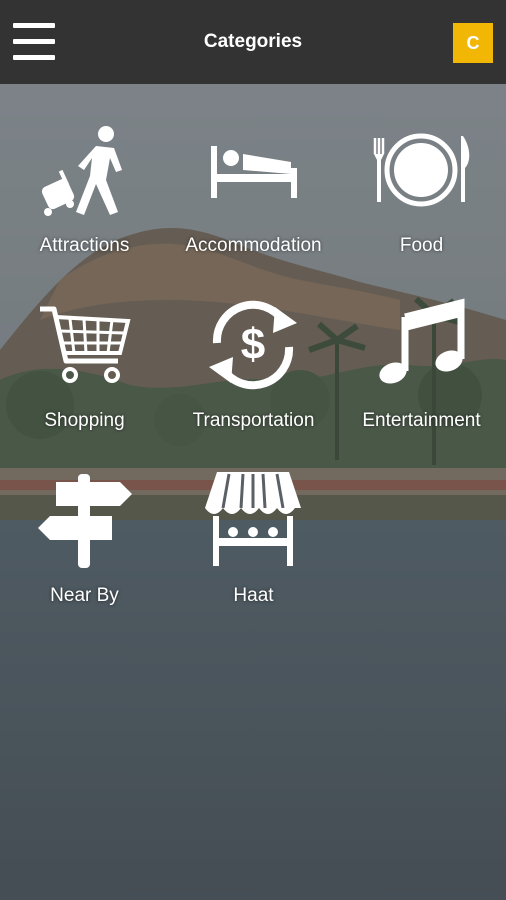 This screenshot has width=506, height=900. I want to click on shopping-cart-icon, so click(85, 344).